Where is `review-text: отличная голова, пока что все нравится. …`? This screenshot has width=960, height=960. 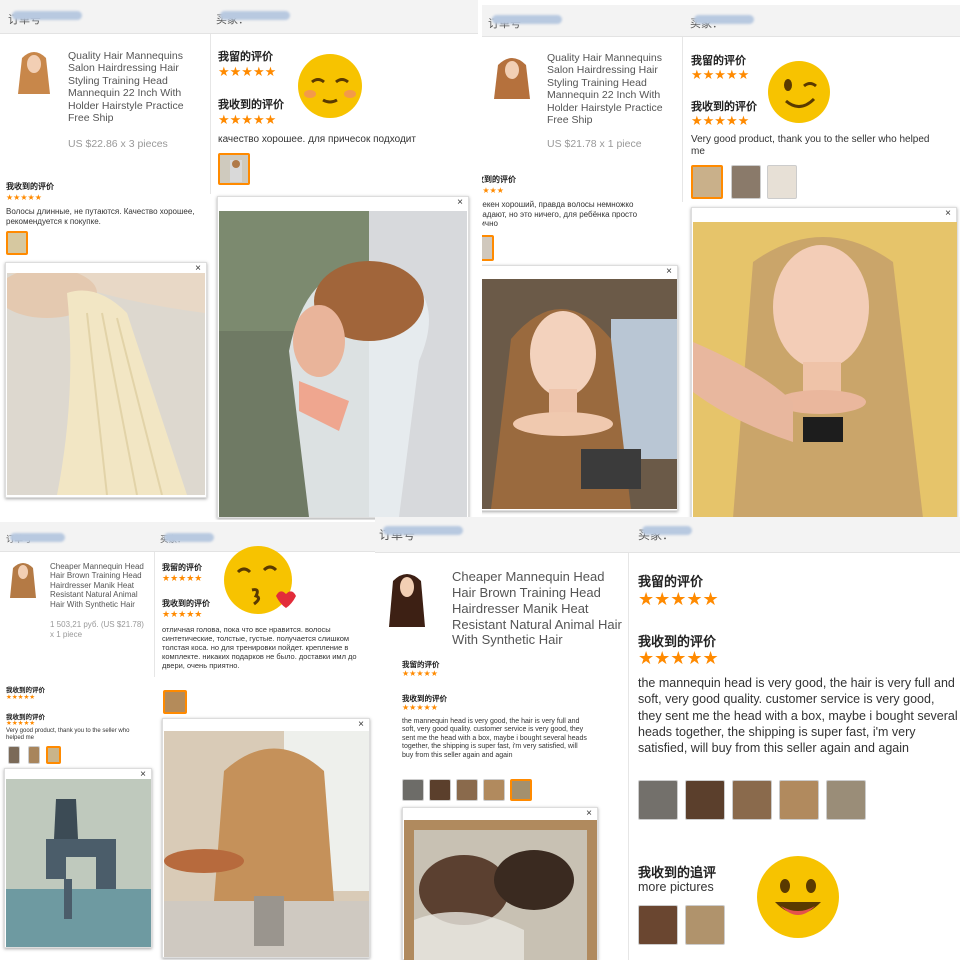 review-text: отличная голова, пока что все нравится. … is located at coordinates (259, 647).